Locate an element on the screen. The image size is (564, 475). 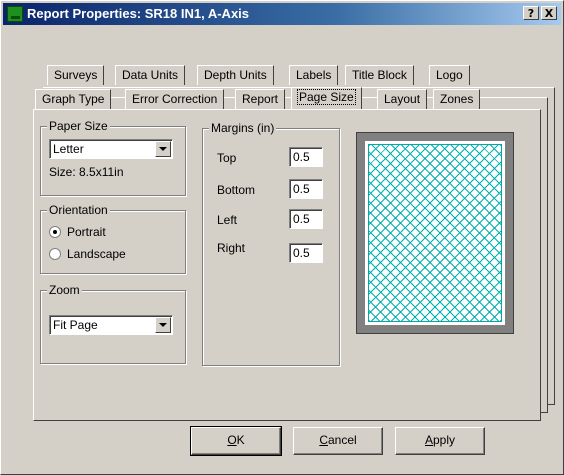
cancel-label-rest: ancel is located at coordinates (342, 440).